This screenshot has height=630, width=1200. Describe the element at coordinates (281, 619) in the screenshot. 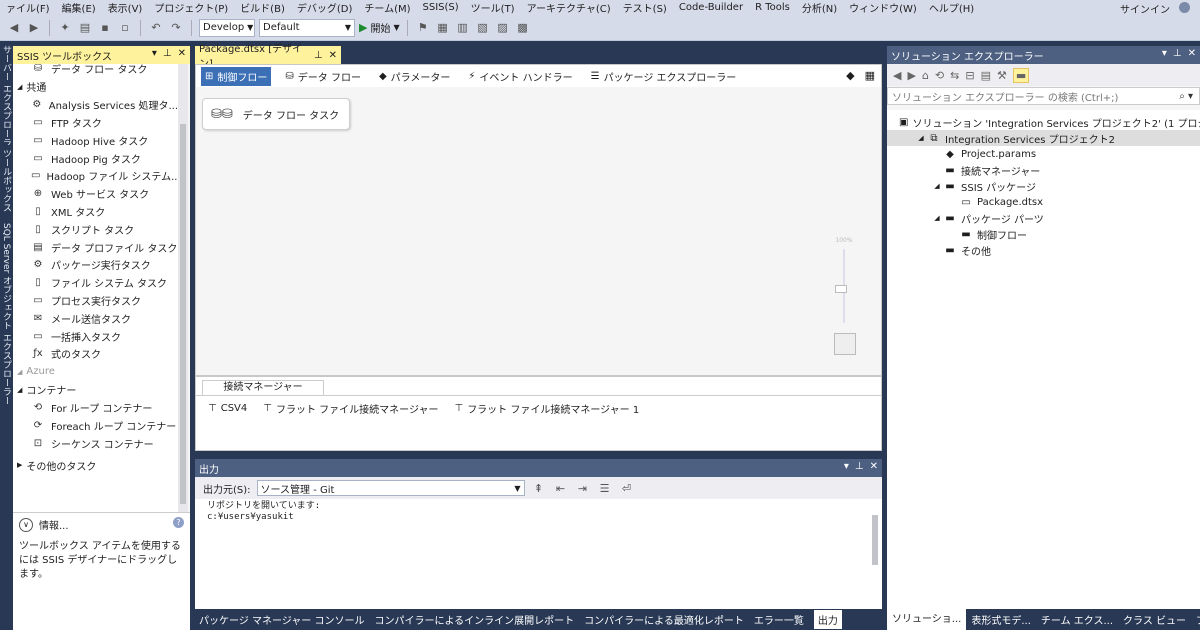

I see `tab-package-manager-console: パッケージ マネージャー コンソール` at that location.